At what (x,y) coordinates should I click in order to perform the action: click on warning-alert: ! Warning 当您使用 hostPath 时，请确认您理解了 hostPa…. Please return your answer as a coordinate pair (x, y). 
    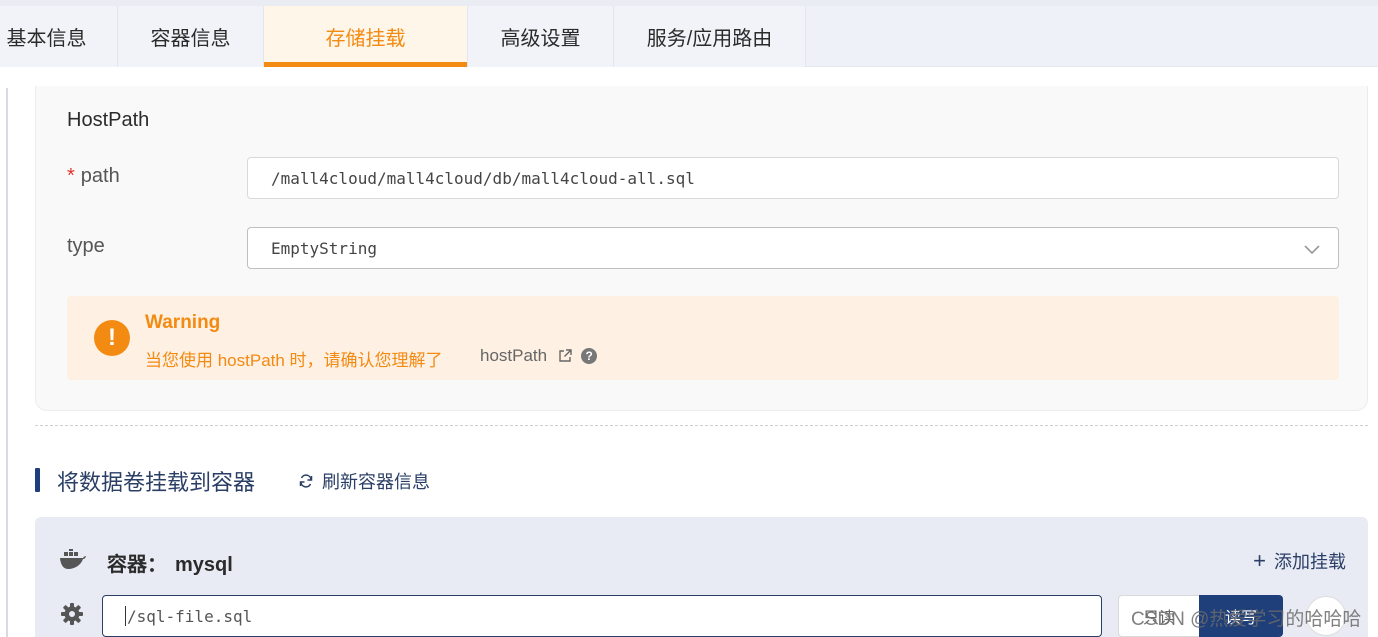
    Looking at the image, I should click on (703, 338).